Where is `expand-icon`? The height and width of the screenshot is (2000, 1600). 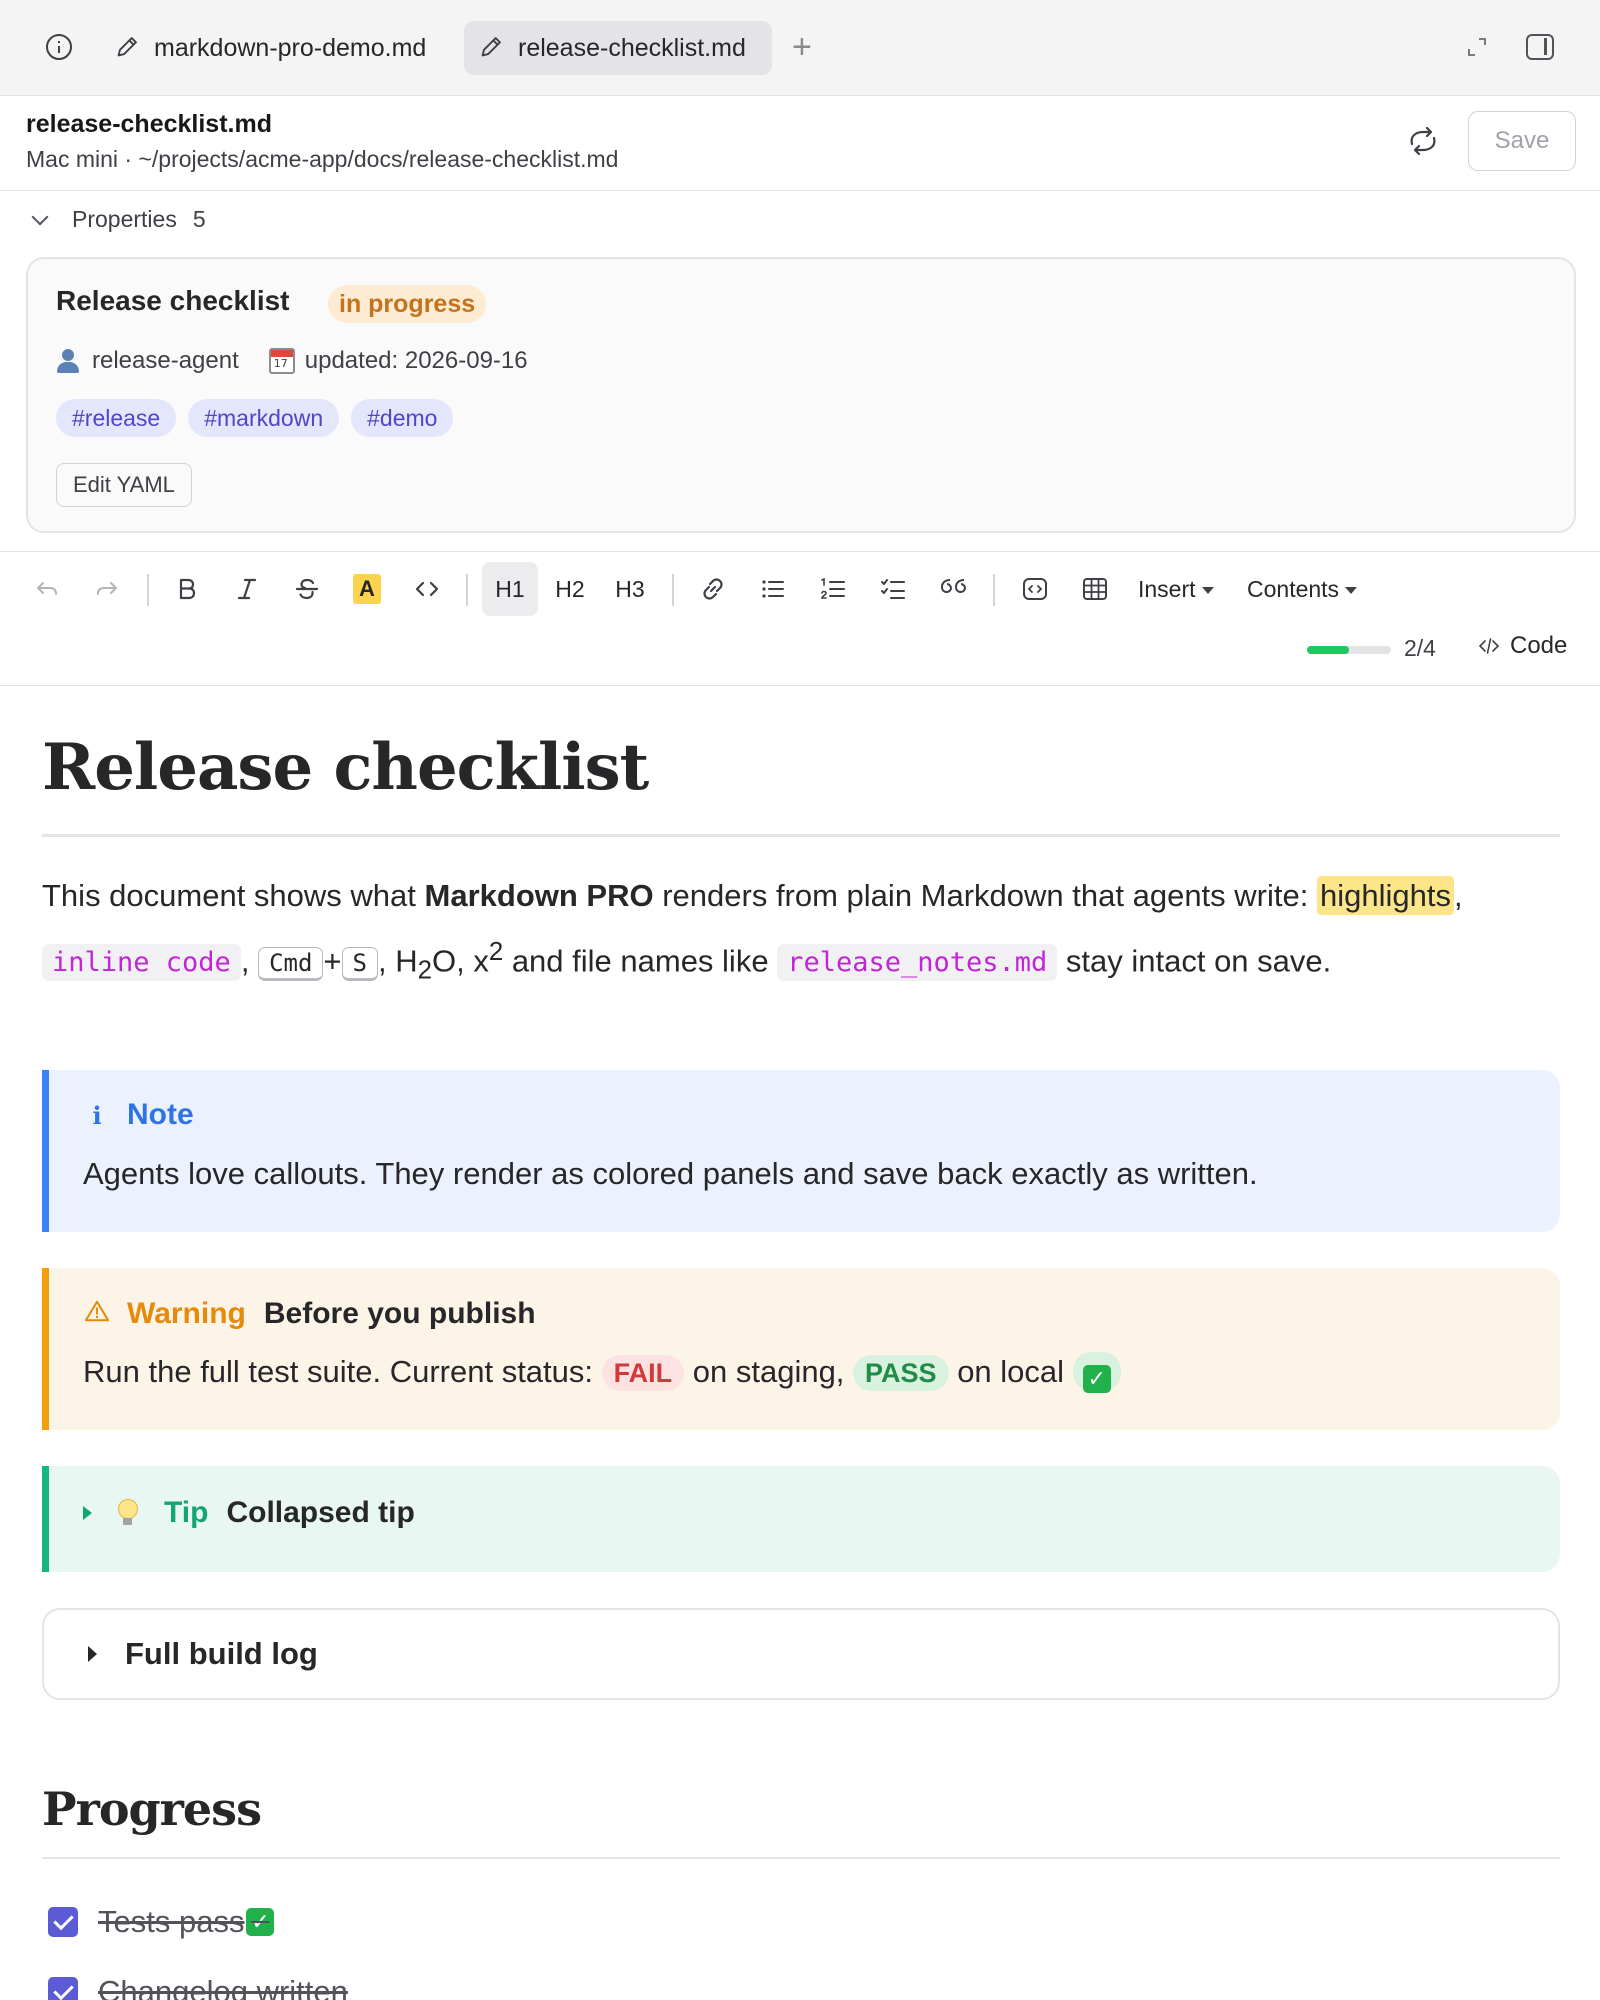 expand-icon is located at coordinates (1477, 47).